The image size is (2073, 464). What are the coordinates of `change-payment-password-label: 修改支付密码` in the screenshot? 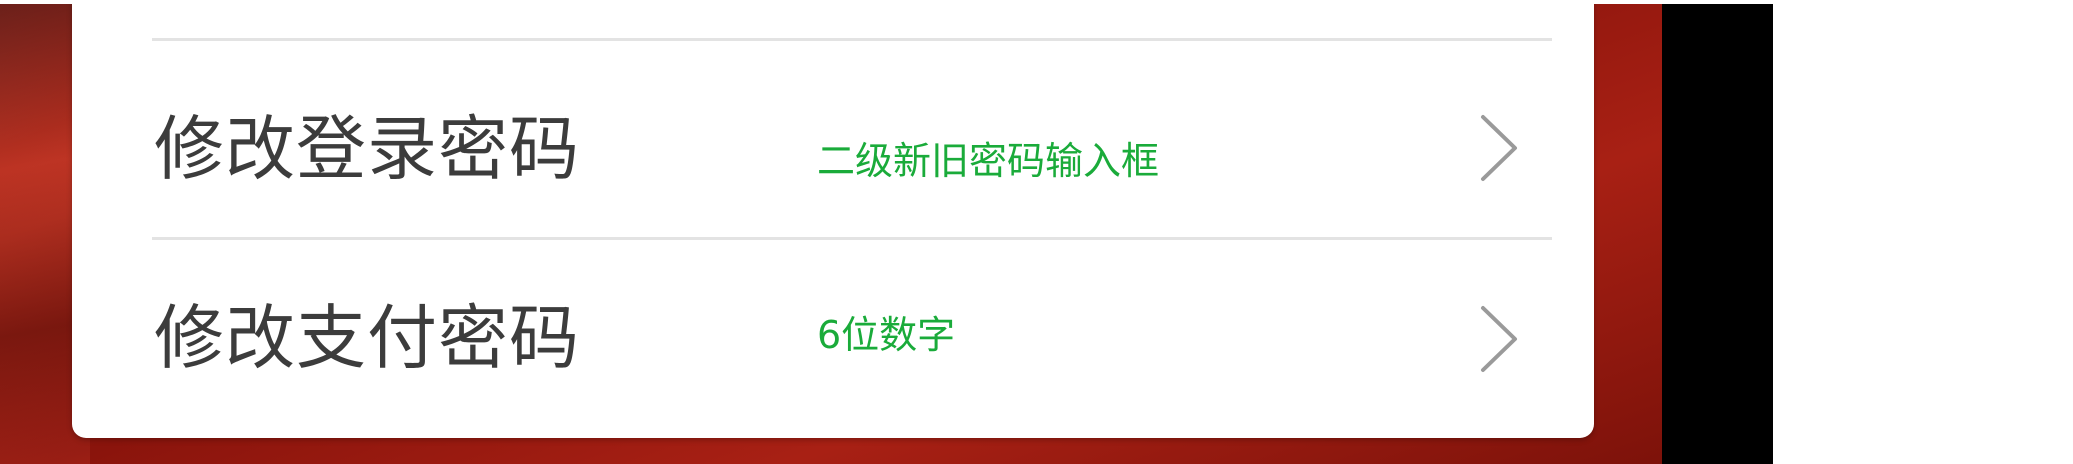 It's located at (367, 338).